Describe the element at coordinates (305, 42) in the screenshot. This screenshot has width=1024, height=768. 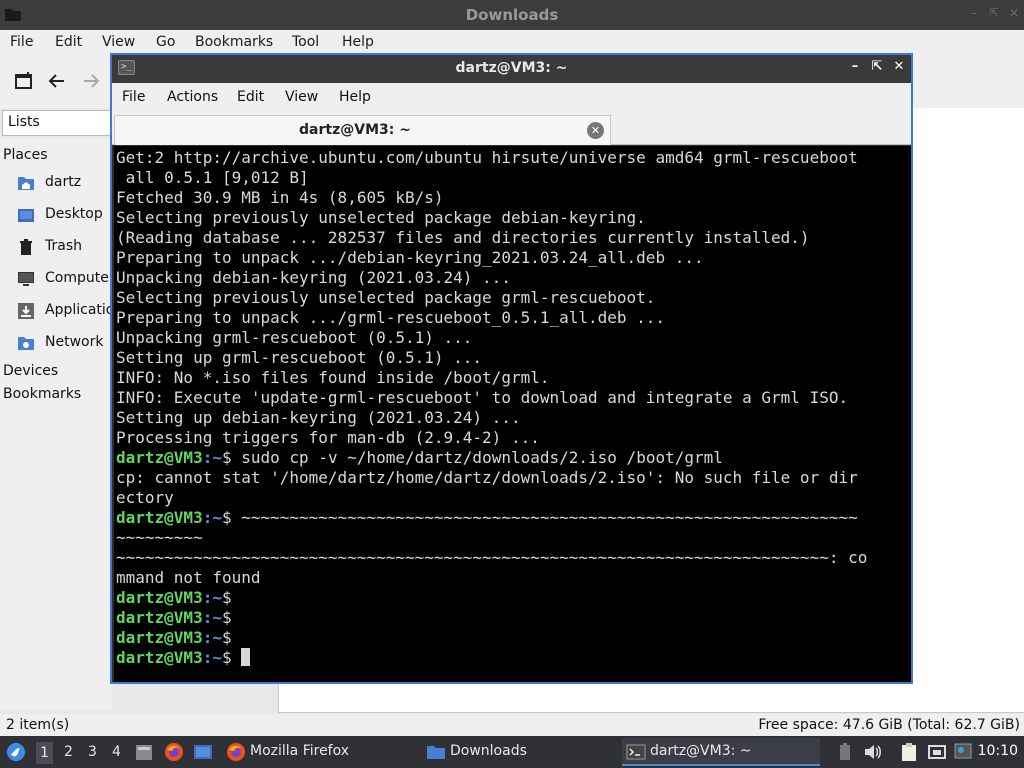
I see `menu-tool: Tool` at that location.